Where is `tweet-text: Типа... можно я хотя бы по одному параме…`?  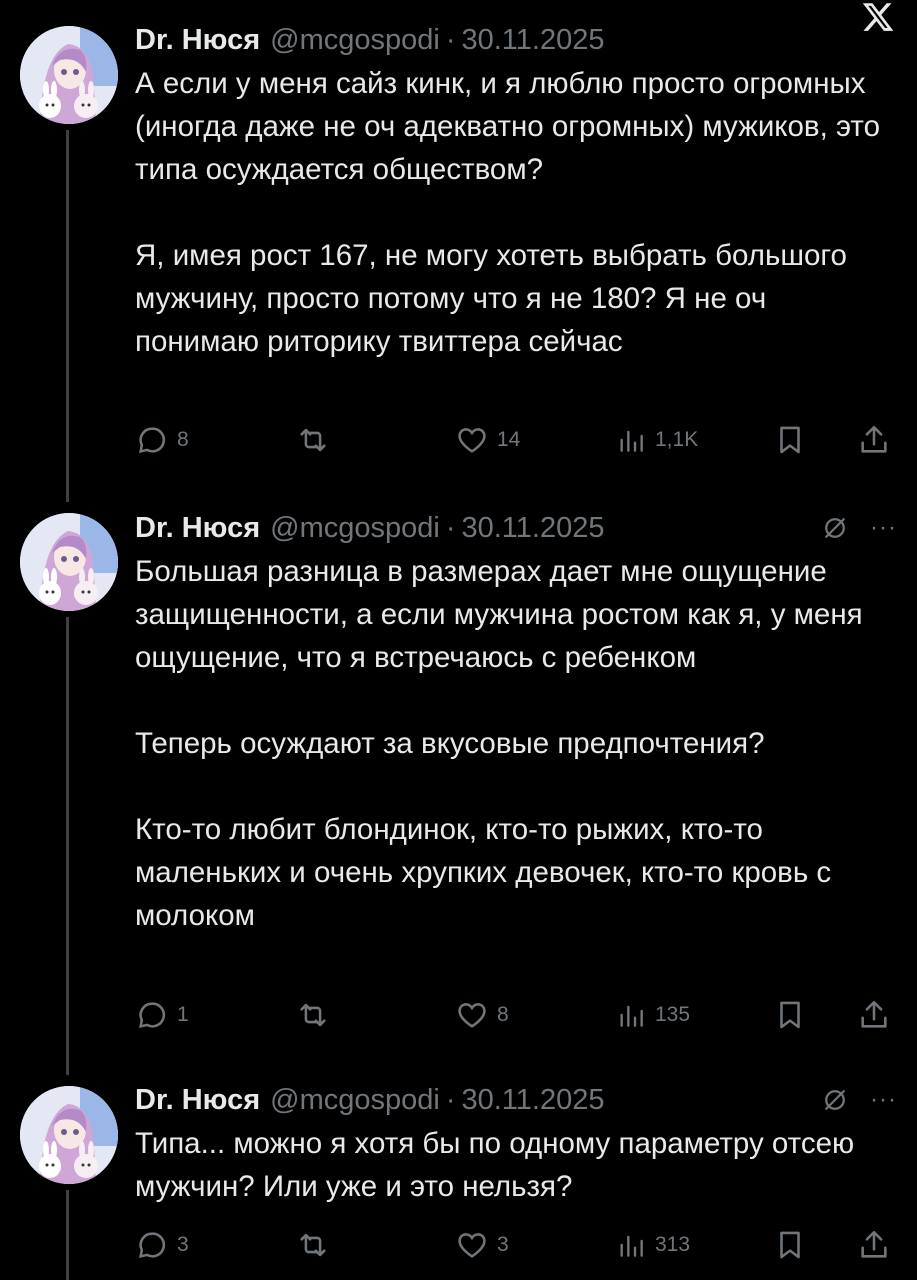 tweet-text: Типа... можно я хотя бы по одному параме… is located at coordinates (516, 1165).